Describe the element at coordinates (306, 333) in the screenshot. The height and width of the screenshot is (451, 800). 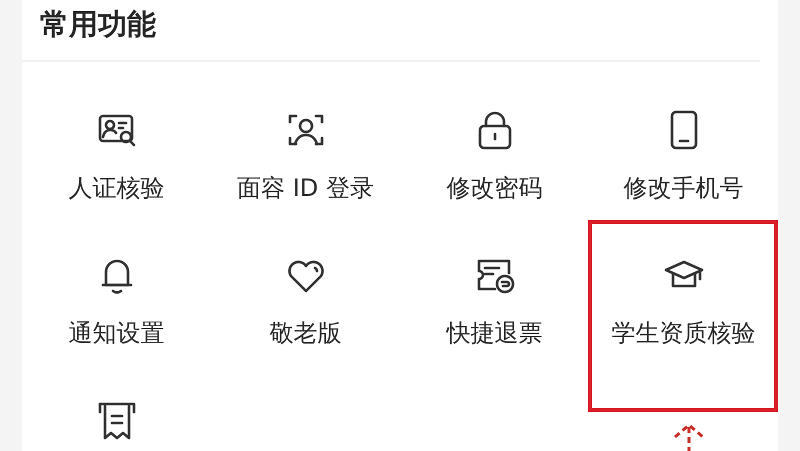
I see `feature-label: 敬老版` at that location.